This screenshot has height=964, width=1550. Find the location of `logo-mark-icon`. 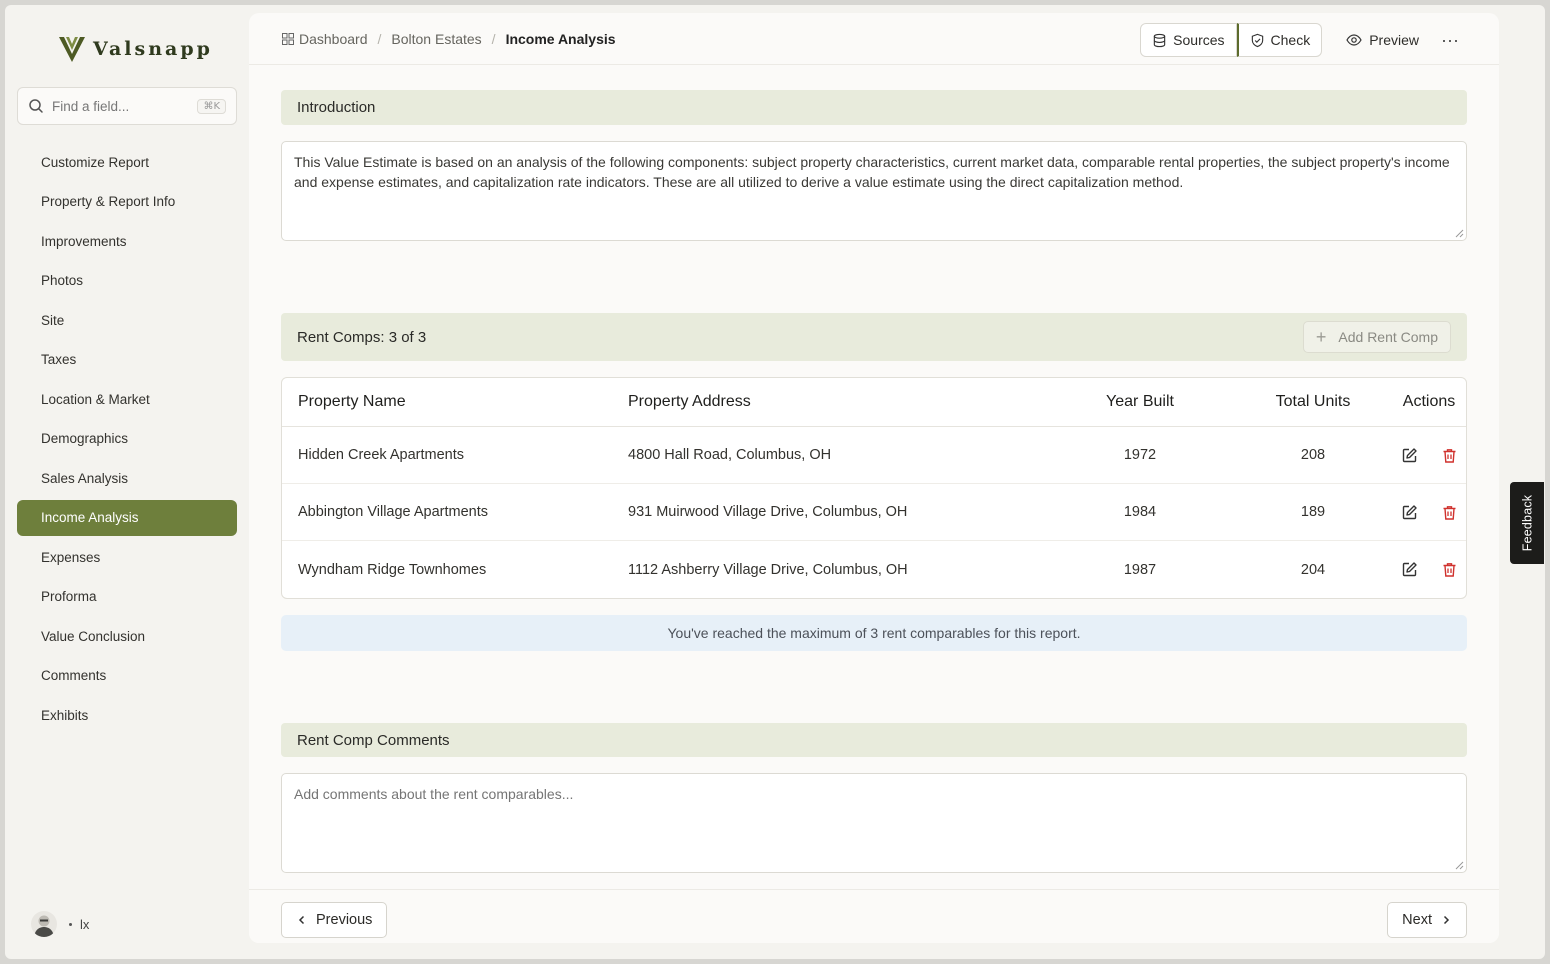

logo-mark-icon is located at coordinates (72, 49).